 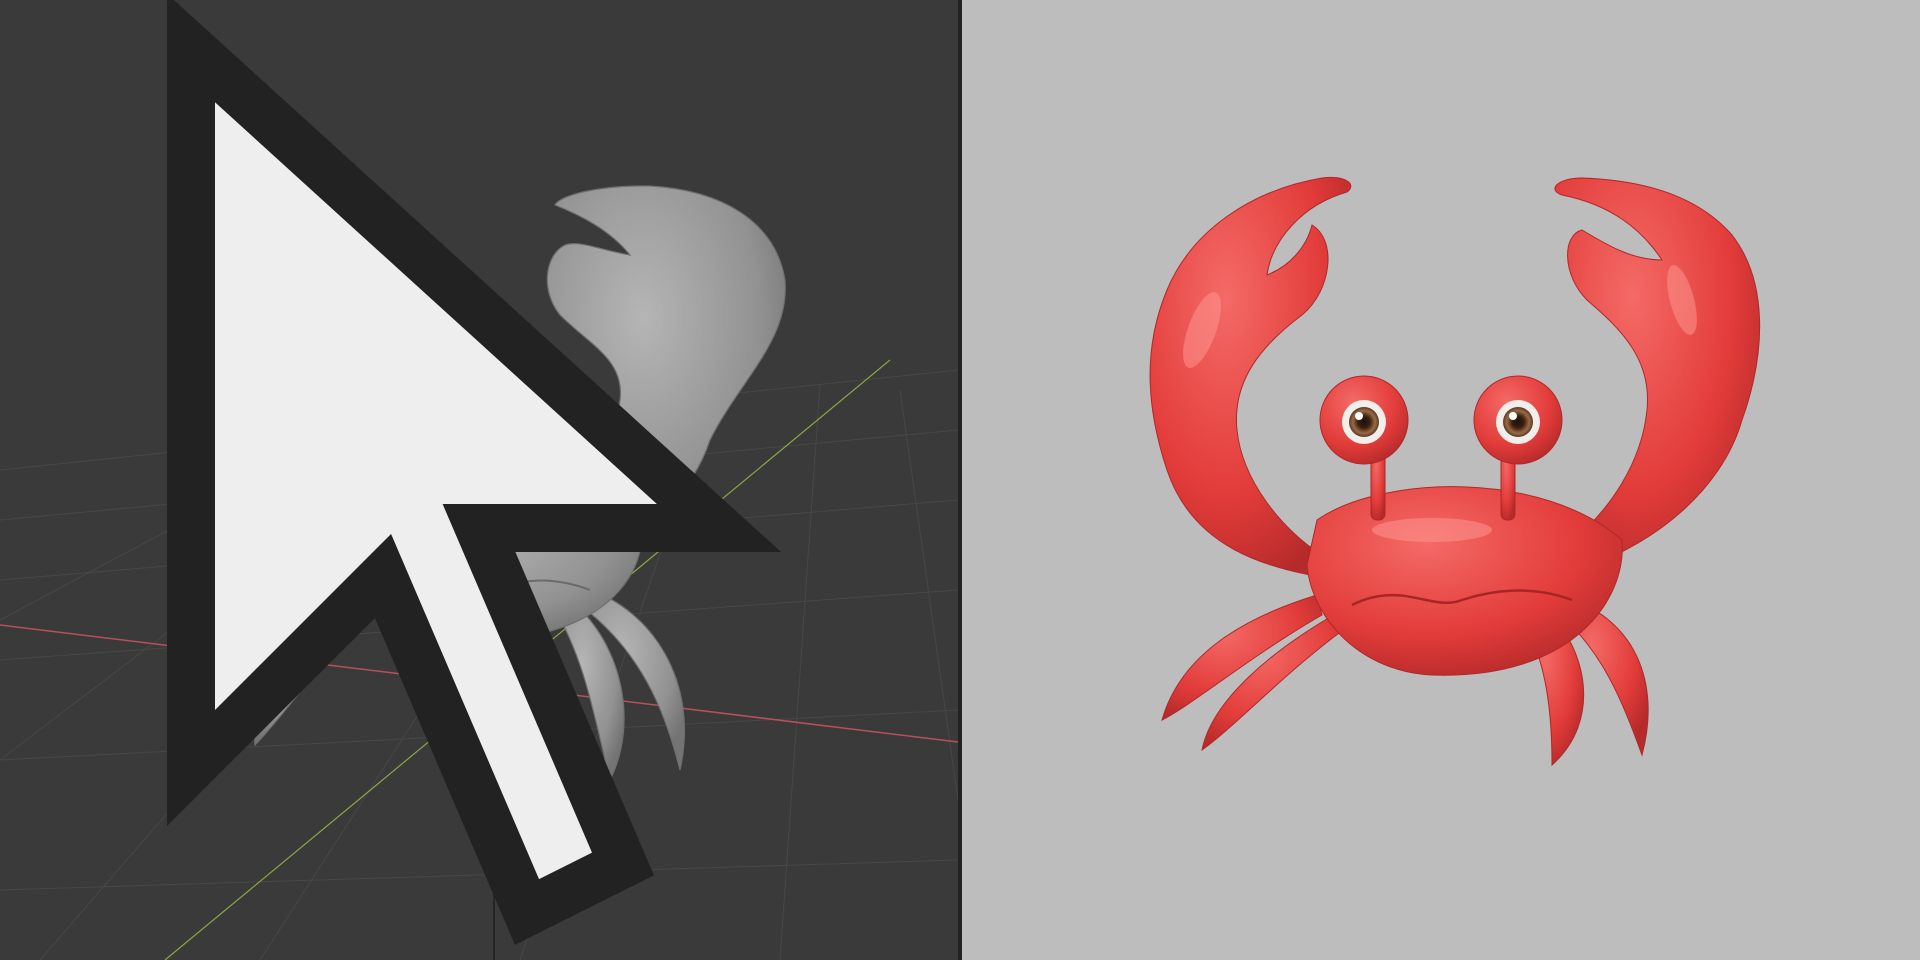 What do you see at coordinates (1441, 422) in the screenshot?
I see `crab-eyes` at bounding box center [1441, 422].